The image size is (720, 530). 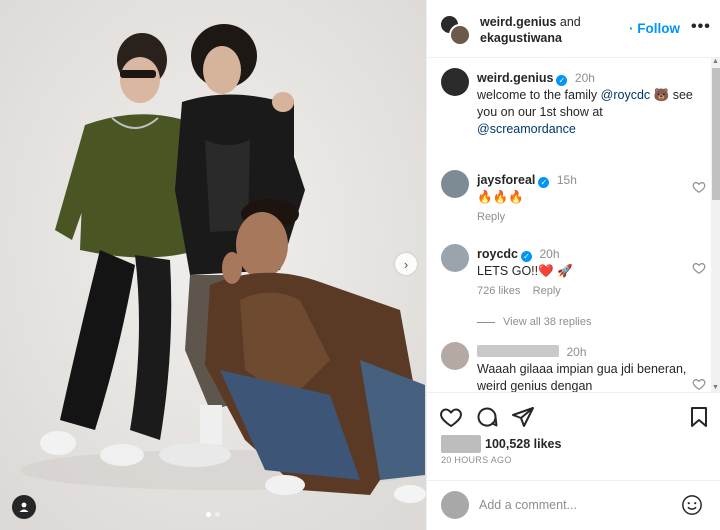 I want to click on username-link: jaysforeal, so click(x=506, y=180).